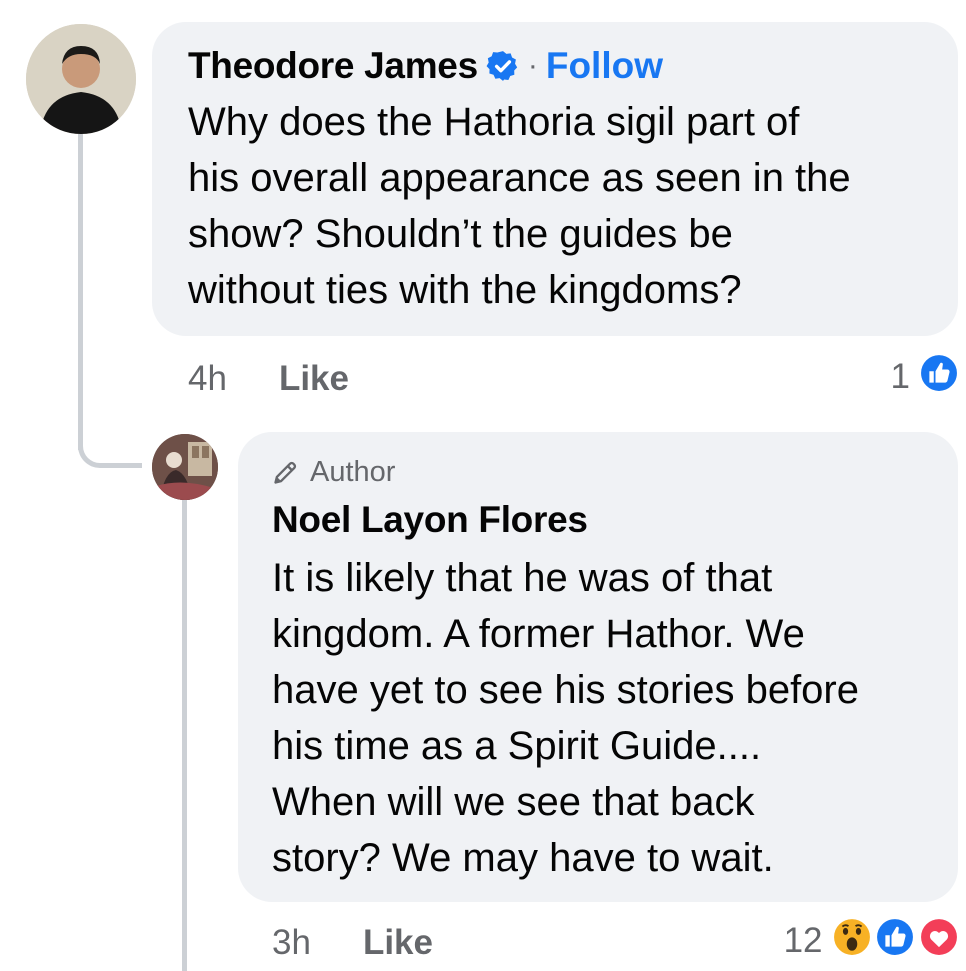 This screenshot has width=966, height=971. What do you see at coordinates (110, 449) in the screenshot?
I see `thread-connector` at bounding box center [110, 449].